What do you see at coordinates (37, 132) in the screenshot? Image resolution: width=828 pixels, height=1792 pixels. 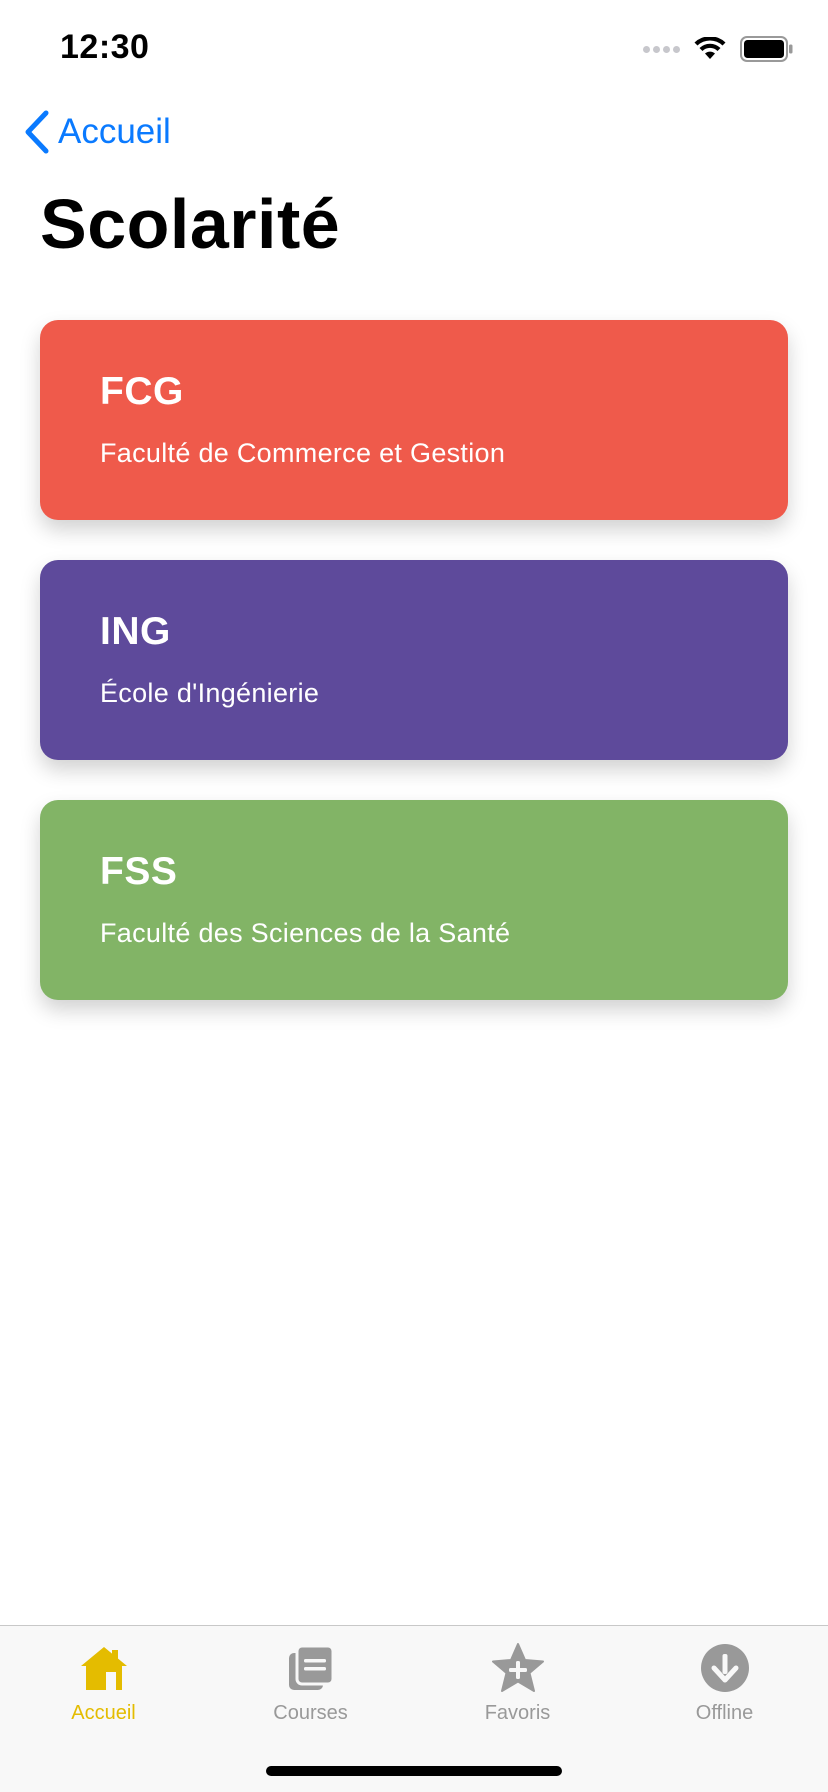 I see `chevron-left-icon` at bounding box center [37, 132].